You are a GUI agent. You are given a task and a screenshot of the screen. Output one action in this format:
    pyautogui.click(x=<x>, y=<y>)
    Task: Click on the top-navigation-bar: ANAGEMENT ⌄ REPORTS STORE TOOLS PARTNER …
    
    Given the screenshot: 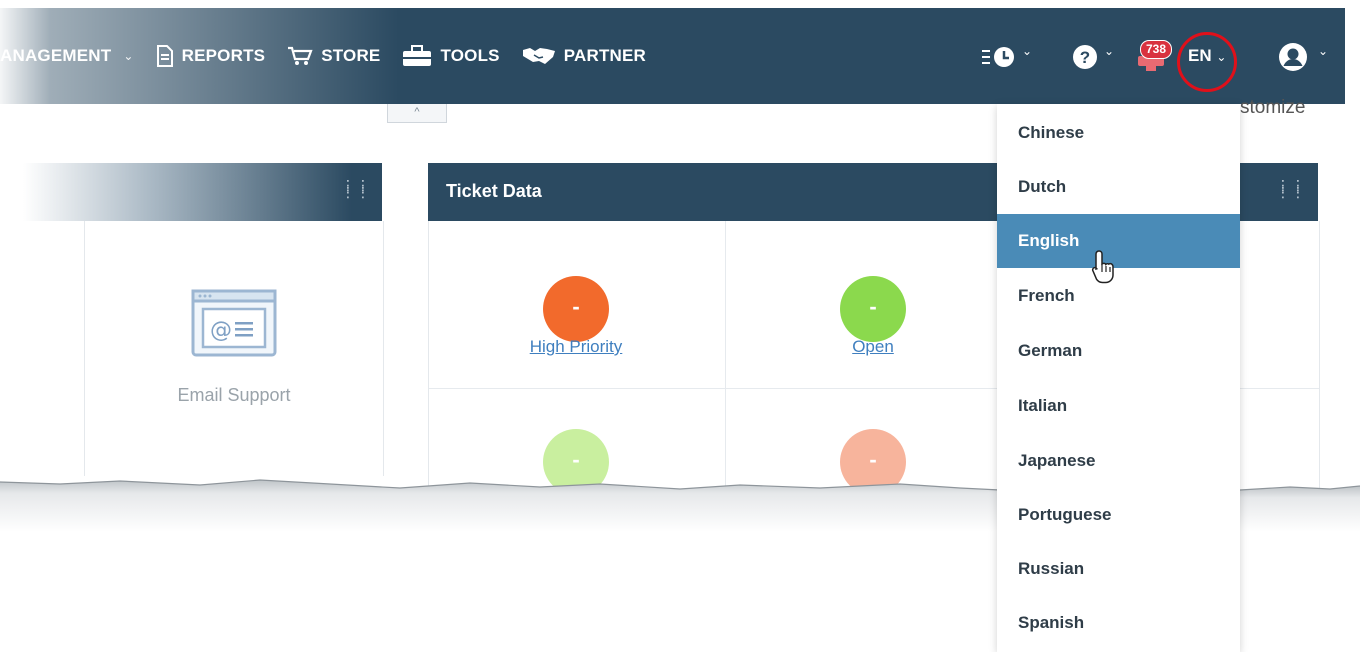 What is the action you would take?
    pyautogui.click(x=672, y=56)
    